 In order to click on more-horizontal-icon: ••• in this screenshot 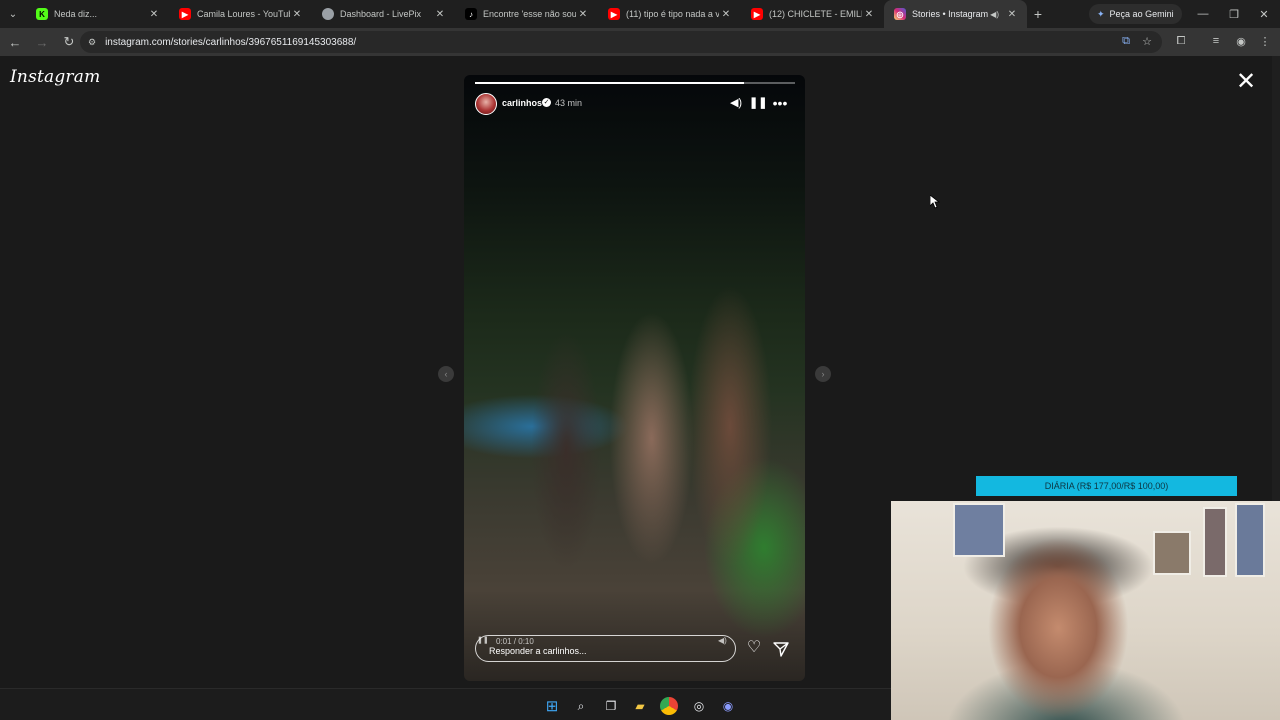, I will do `click(780, 103)`.